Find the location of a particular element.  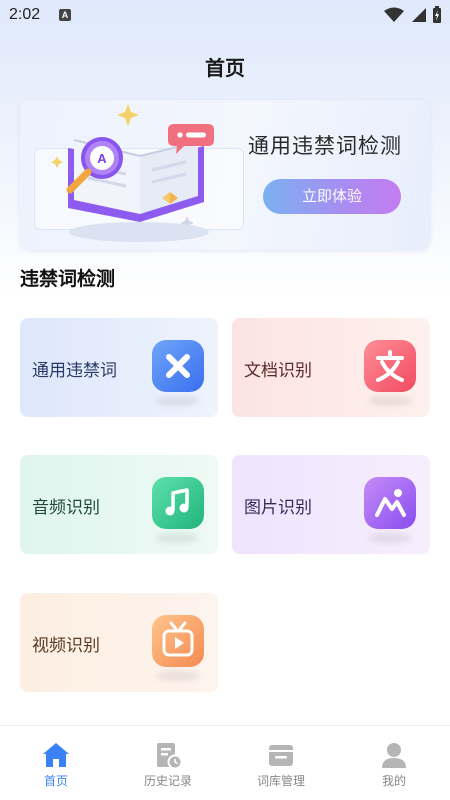

nav-item-home: 首页 is located at coordinates (56, 763).